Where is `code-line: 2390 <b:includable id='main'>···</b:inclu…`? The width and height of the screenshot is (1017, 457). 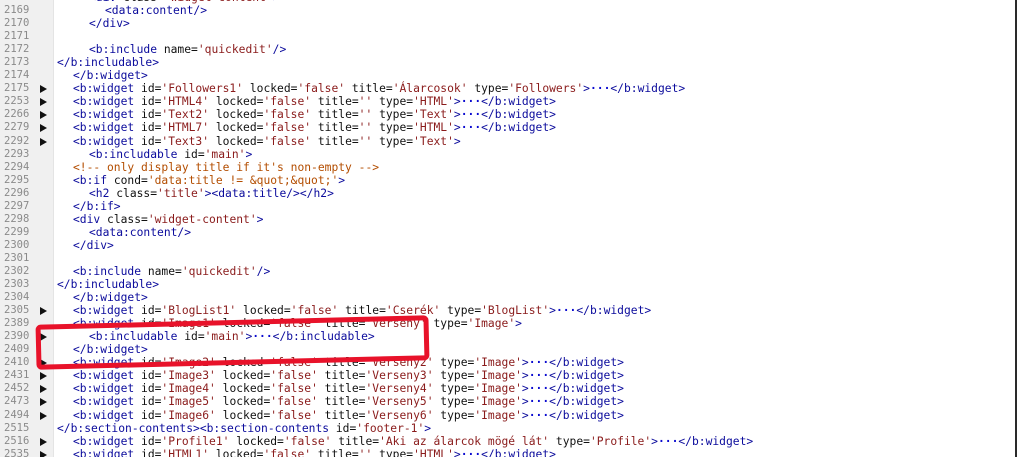
code-line: 2390 <b:includable id='main'>···</b:inclu… is located at coordinates (507, 336).